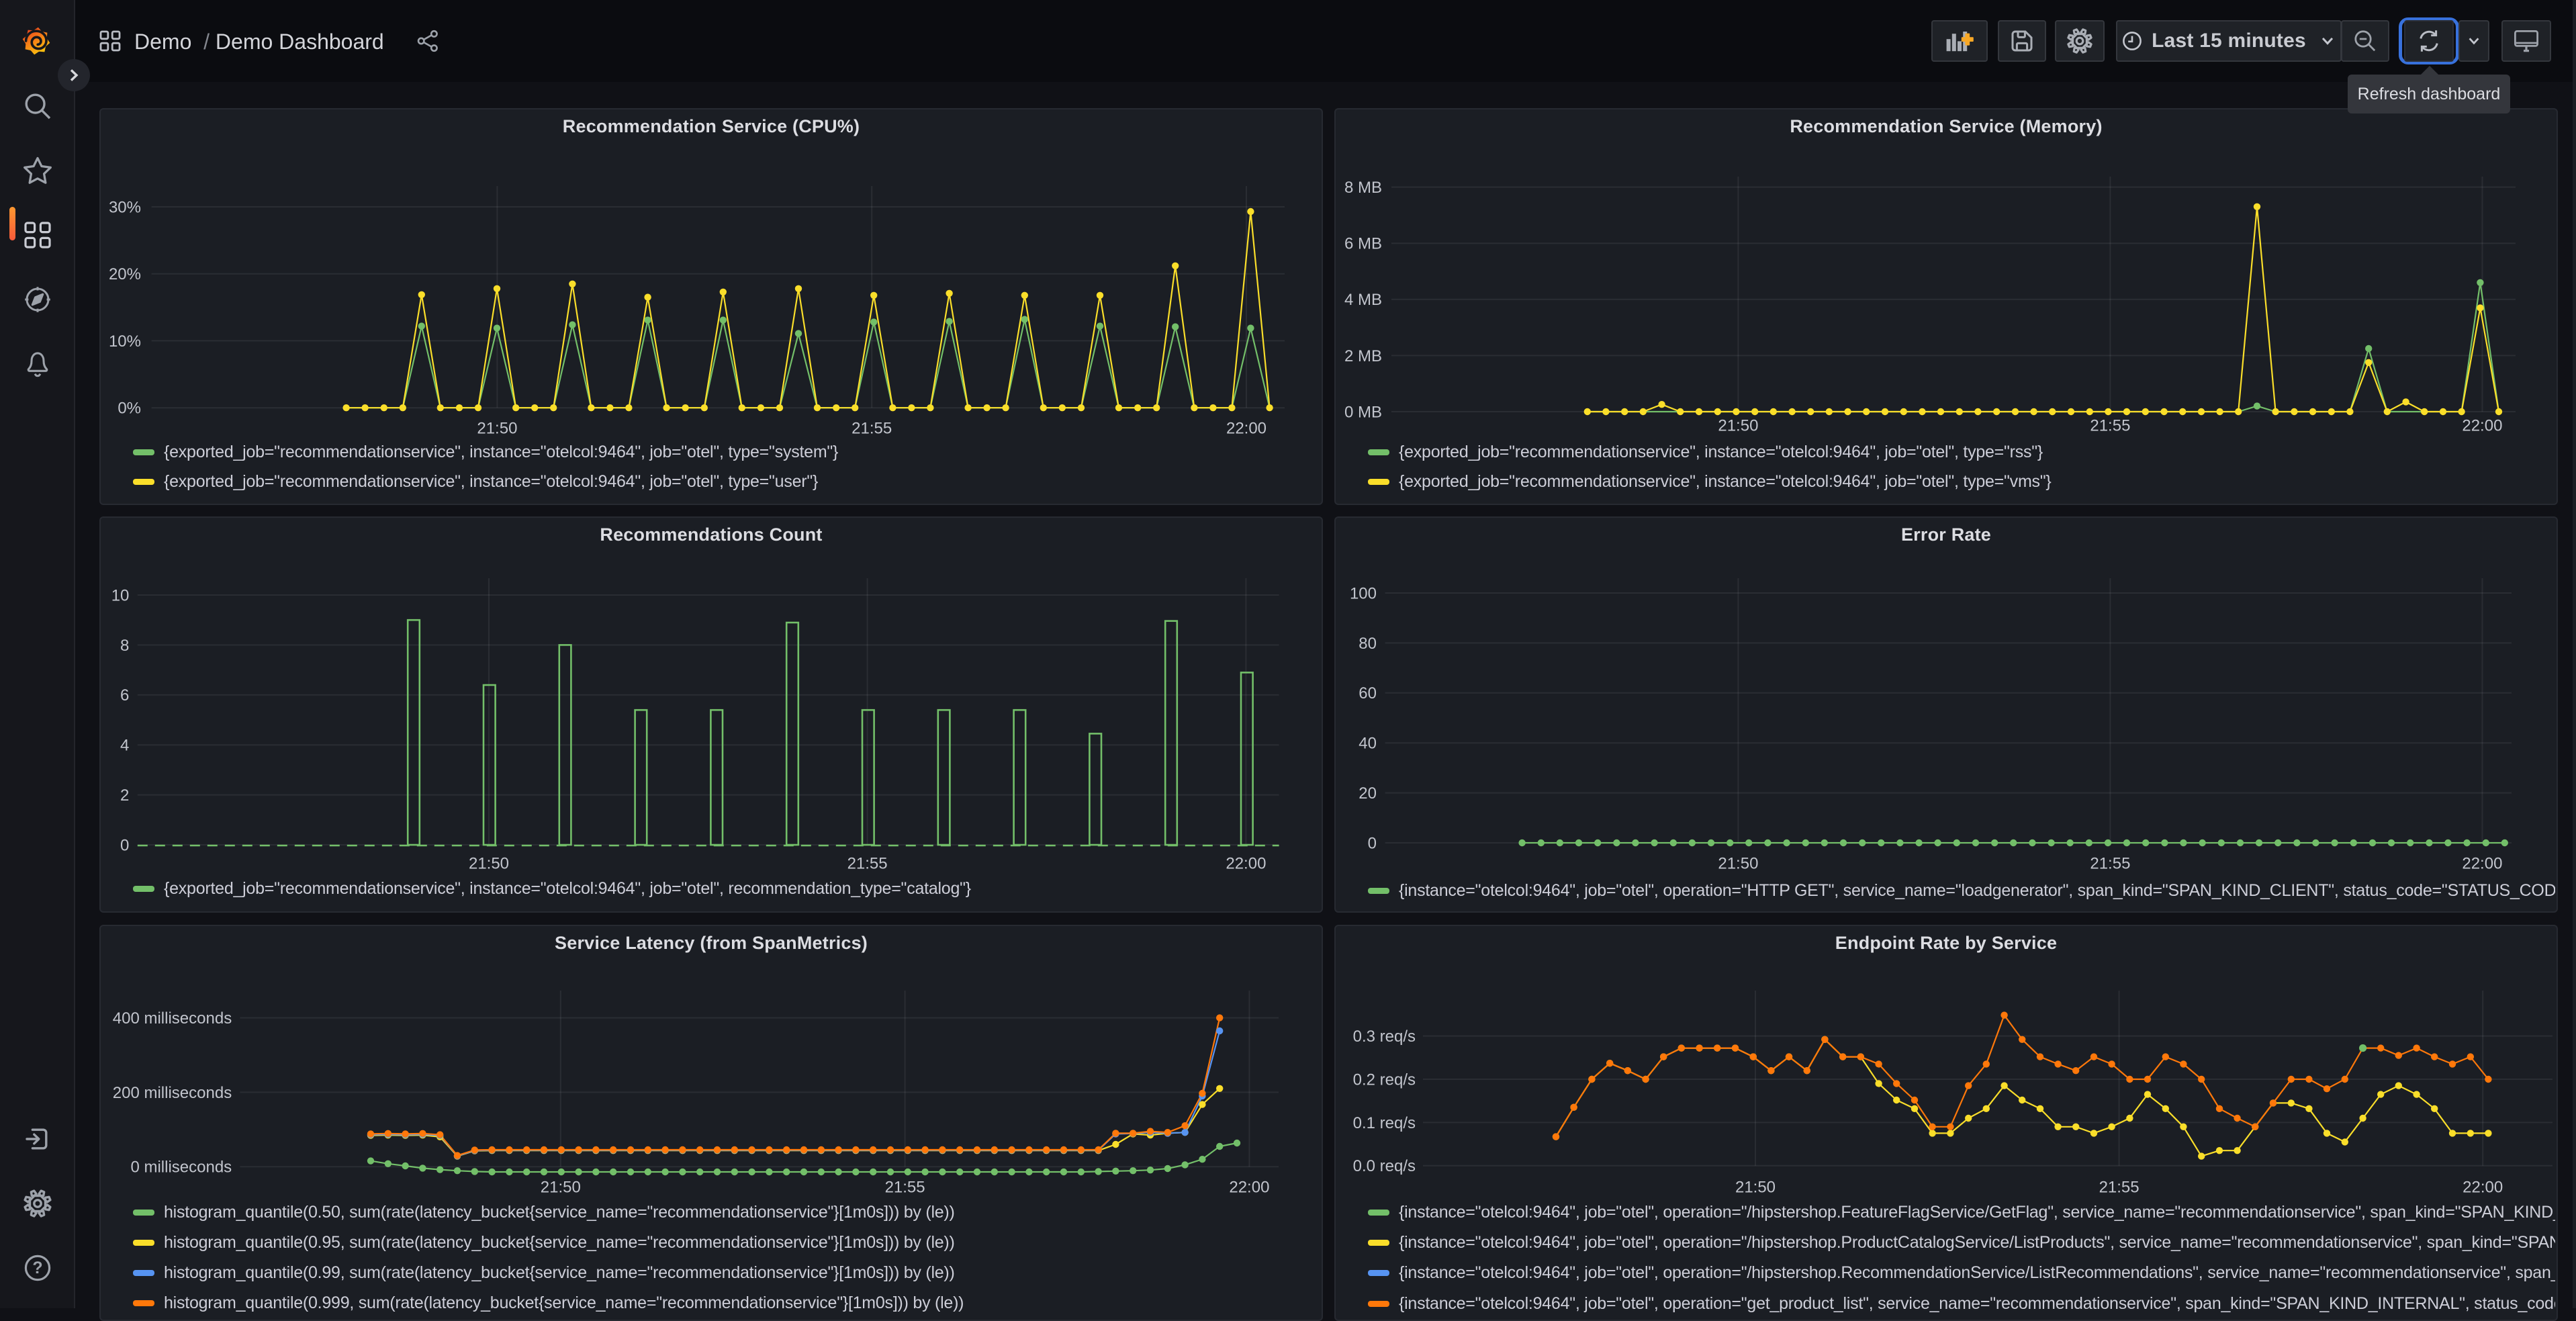 The width and height of the screenshot is (2576, 1321). I want to click on svg-text: 60, so click(1368, 693).